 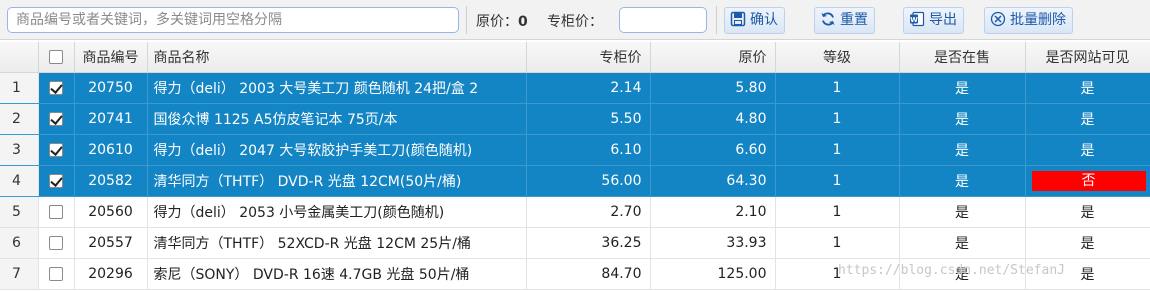 I want to click on cell-code: 20750, so click(x=111, y=88).